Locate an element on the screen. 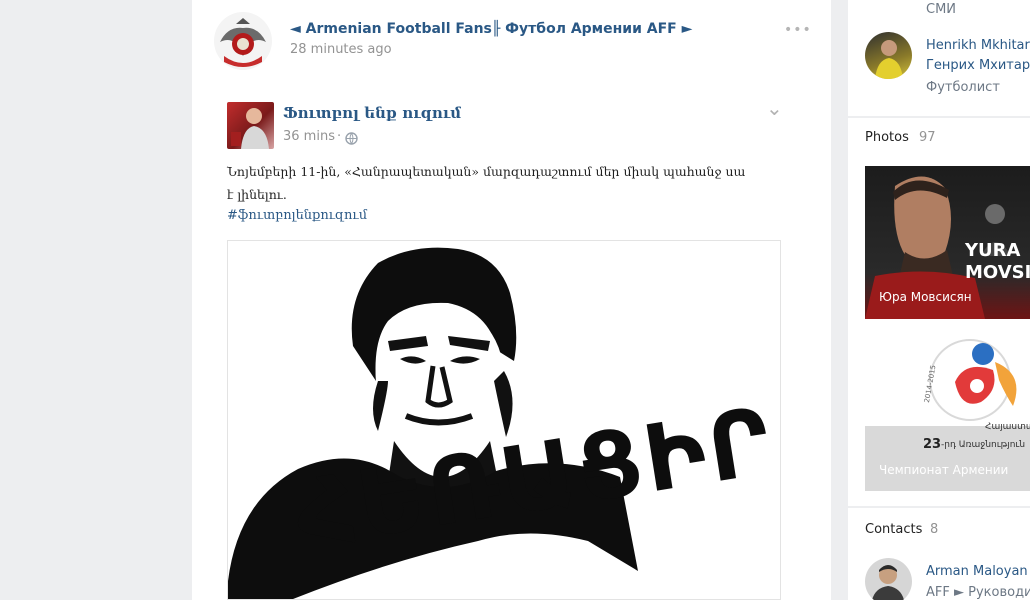 This screenshot has height=600, width=1030. group-avatar is located at coordinates (243, 41).